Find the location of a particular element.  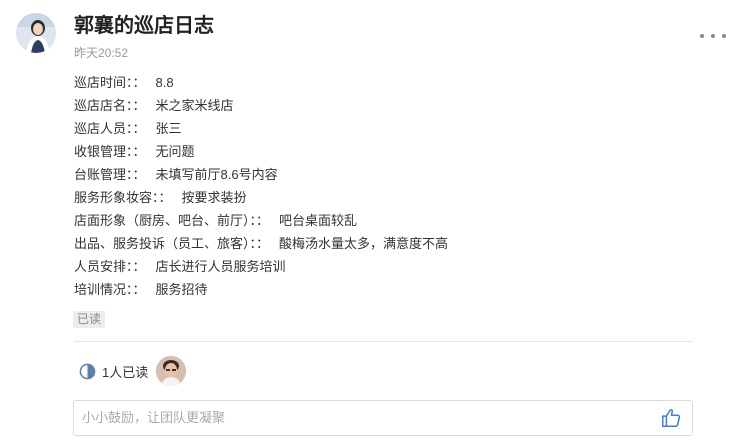

report-field: 收银管理：： 无问题 is located at coordinates (261, 151).